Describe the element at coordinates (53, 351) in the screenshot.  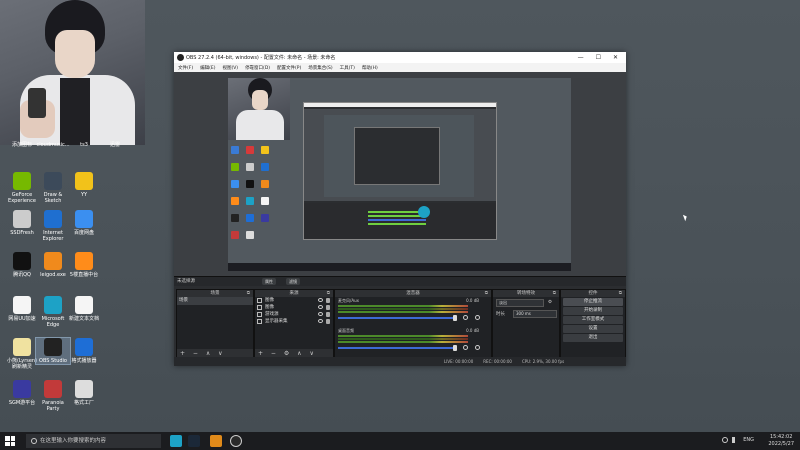
I see `desktop-icon-obs: OBS Studio` at that location.